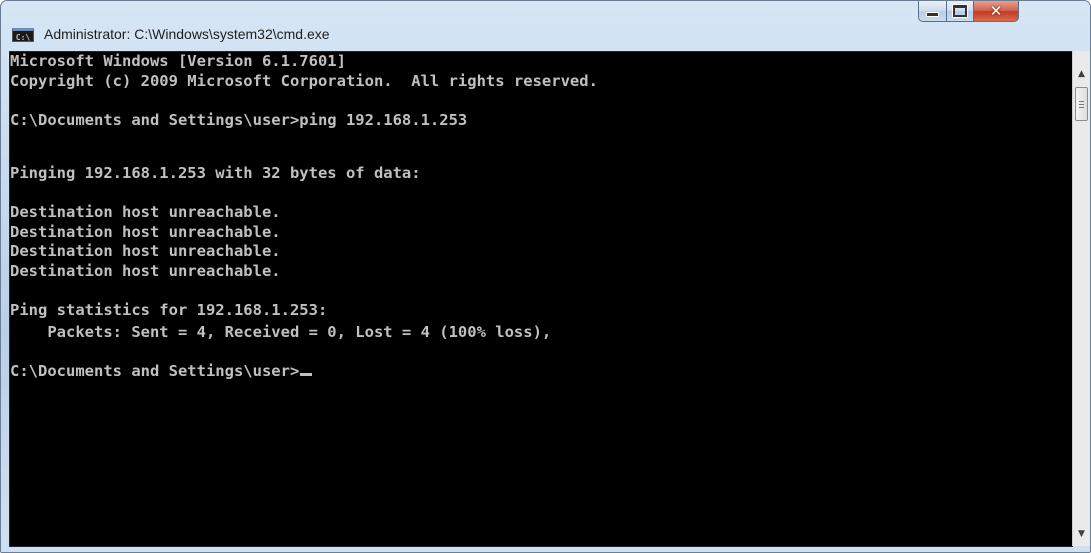 The width and height of the screenshot is (1091, 553). I want to click on close-button: ✕, so click(996, 11).